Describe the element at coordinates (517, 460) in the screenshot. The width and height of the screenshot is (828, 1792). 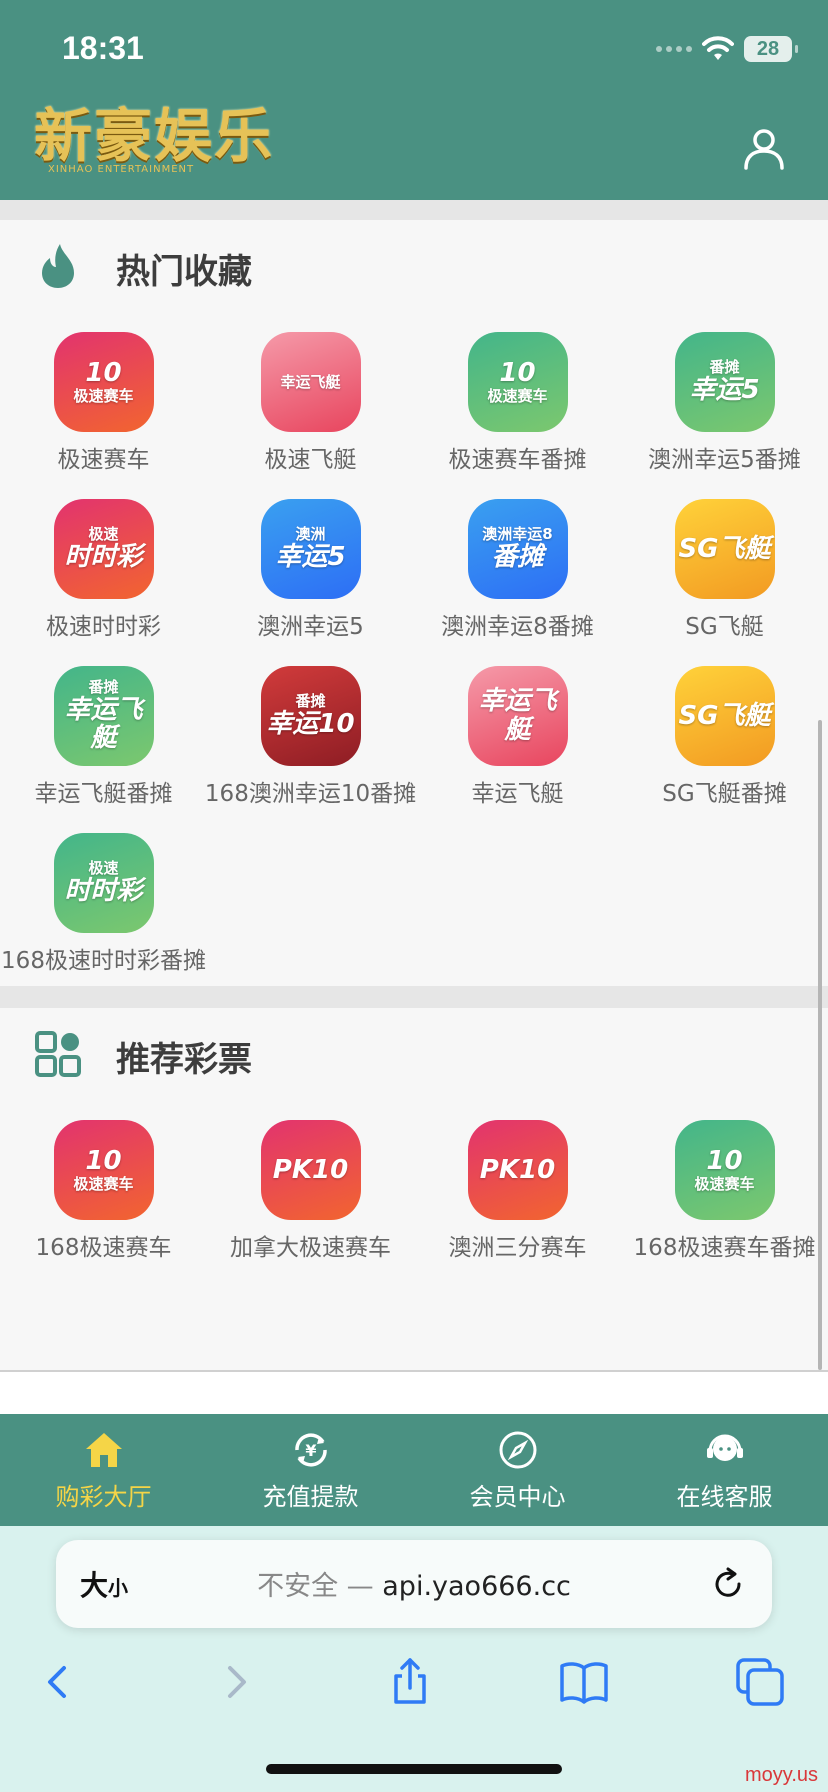
I see `lottery-label: 极速赛车番摊` at that location.